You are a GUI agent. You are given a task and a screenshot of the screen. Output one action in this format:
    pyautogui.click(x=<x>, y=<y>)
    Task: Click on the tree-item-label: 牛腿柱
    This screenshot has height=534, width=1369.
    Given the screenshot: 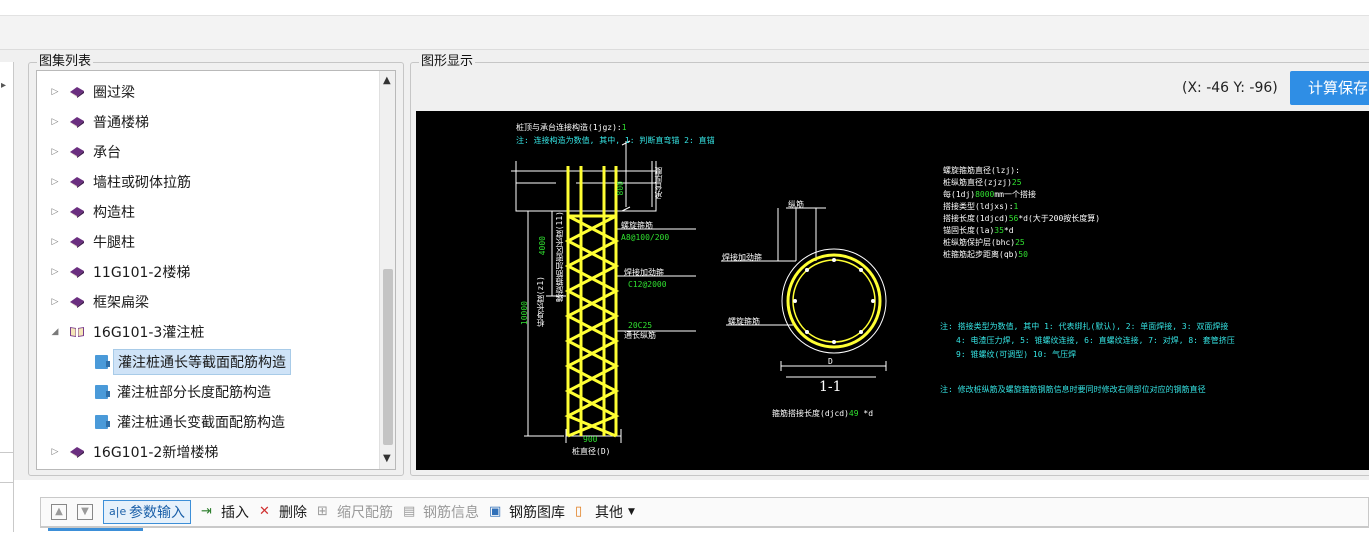 What is the action you would take?
    pyautogui.click(x=114, y=243)
    